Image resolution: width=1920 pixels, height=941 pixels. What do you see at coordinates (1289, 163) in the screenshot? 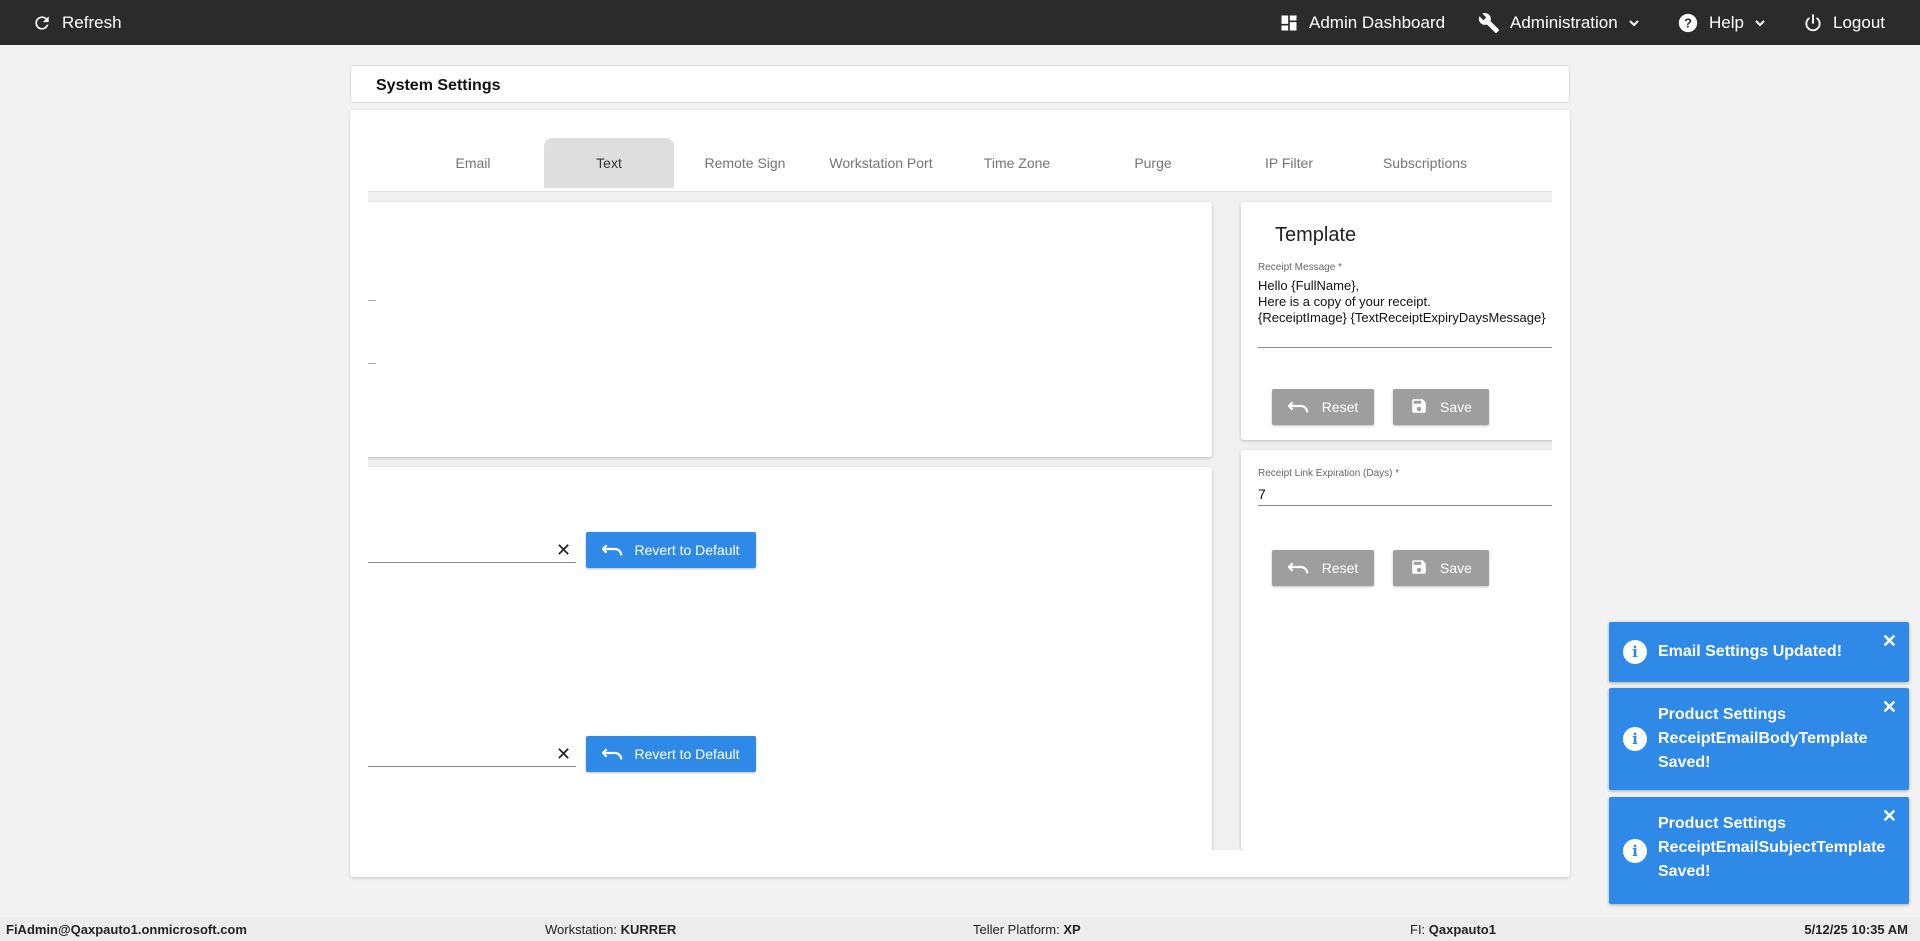
I see `tab-ip-filter: IP Filter` at bounding box center [1289, 163].